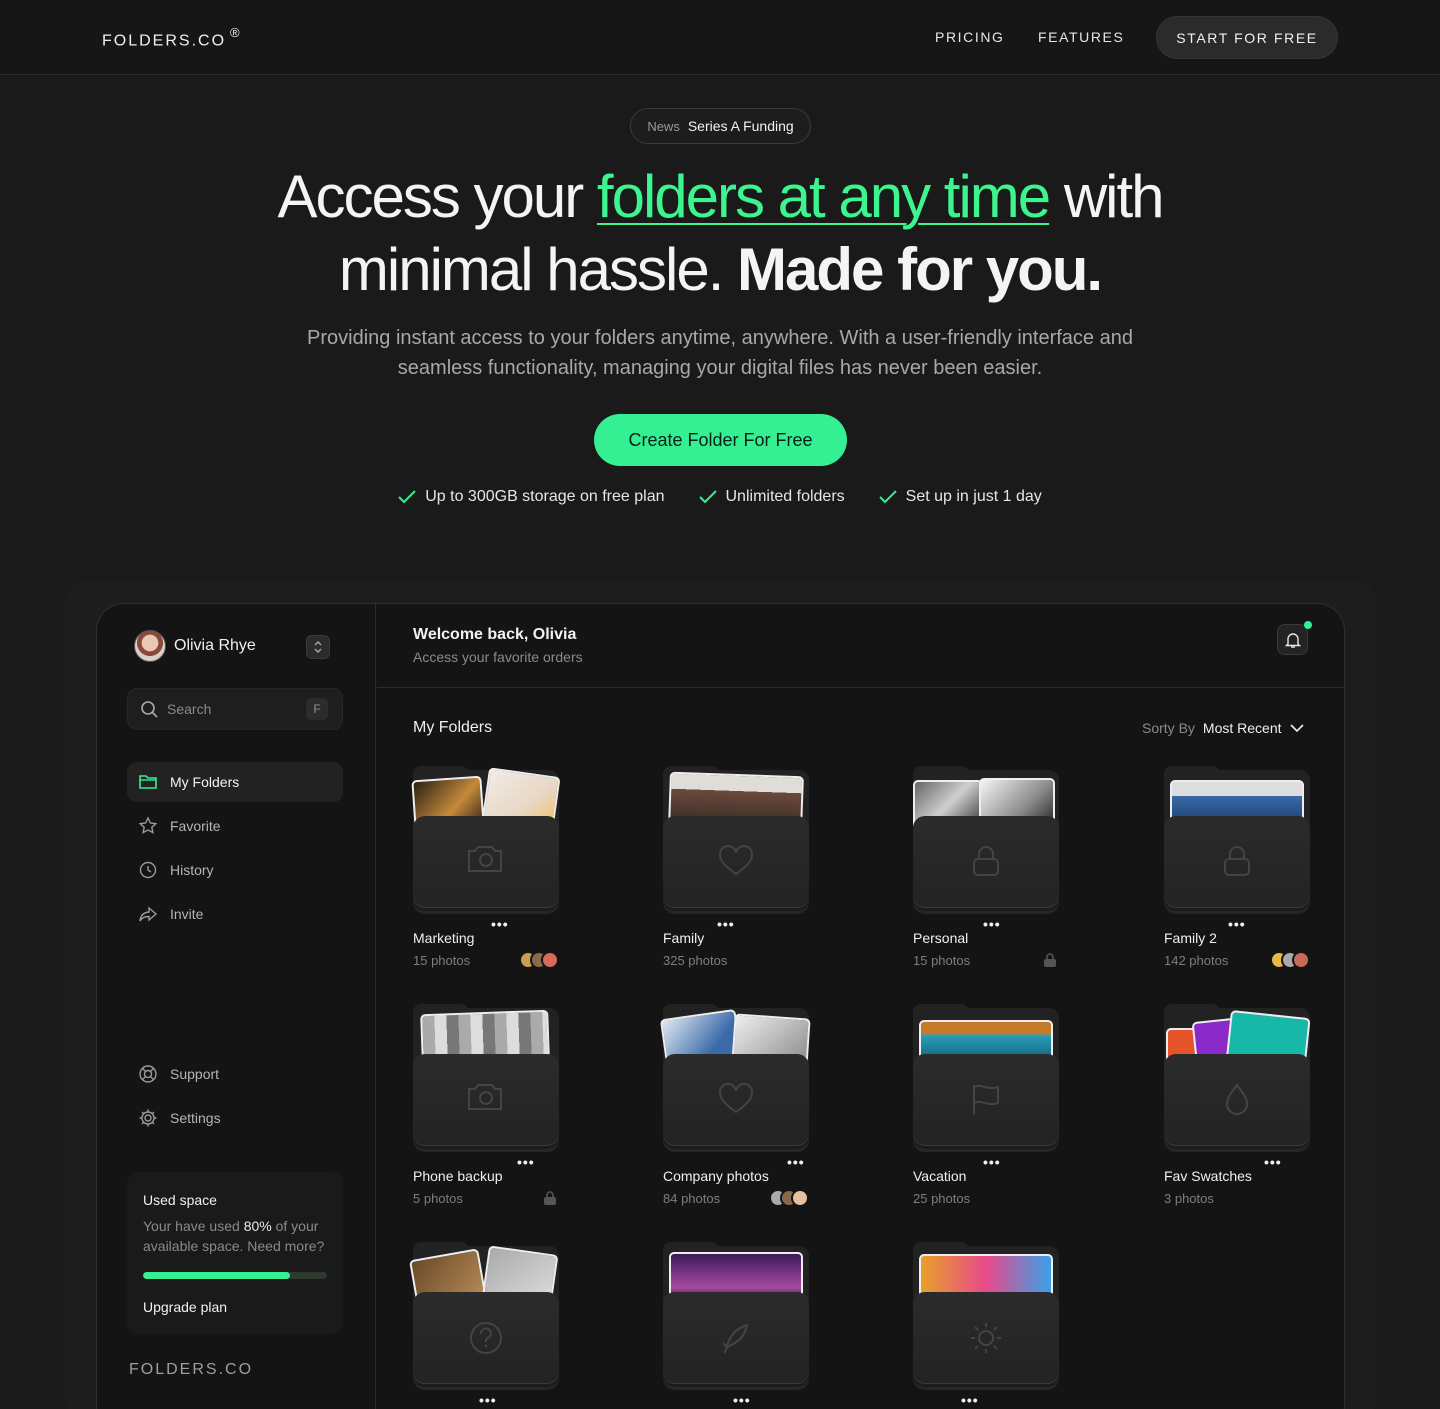 Image resolution: width=1440 pixels, height=1409 pixels. I want to click on user-profile: Olivia Rhye, so click(195, 646).